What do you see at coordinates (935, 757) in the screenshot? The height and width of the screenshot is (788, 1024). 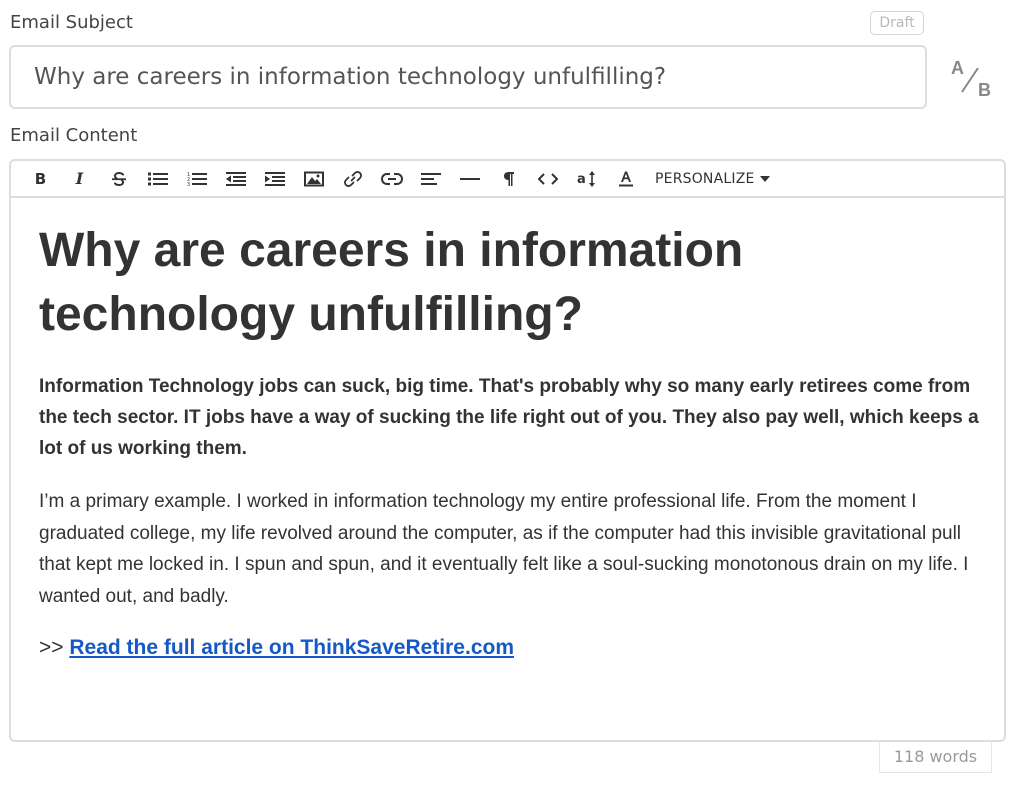 I see `word-count: 118 words` at bounding box center [935, 757].